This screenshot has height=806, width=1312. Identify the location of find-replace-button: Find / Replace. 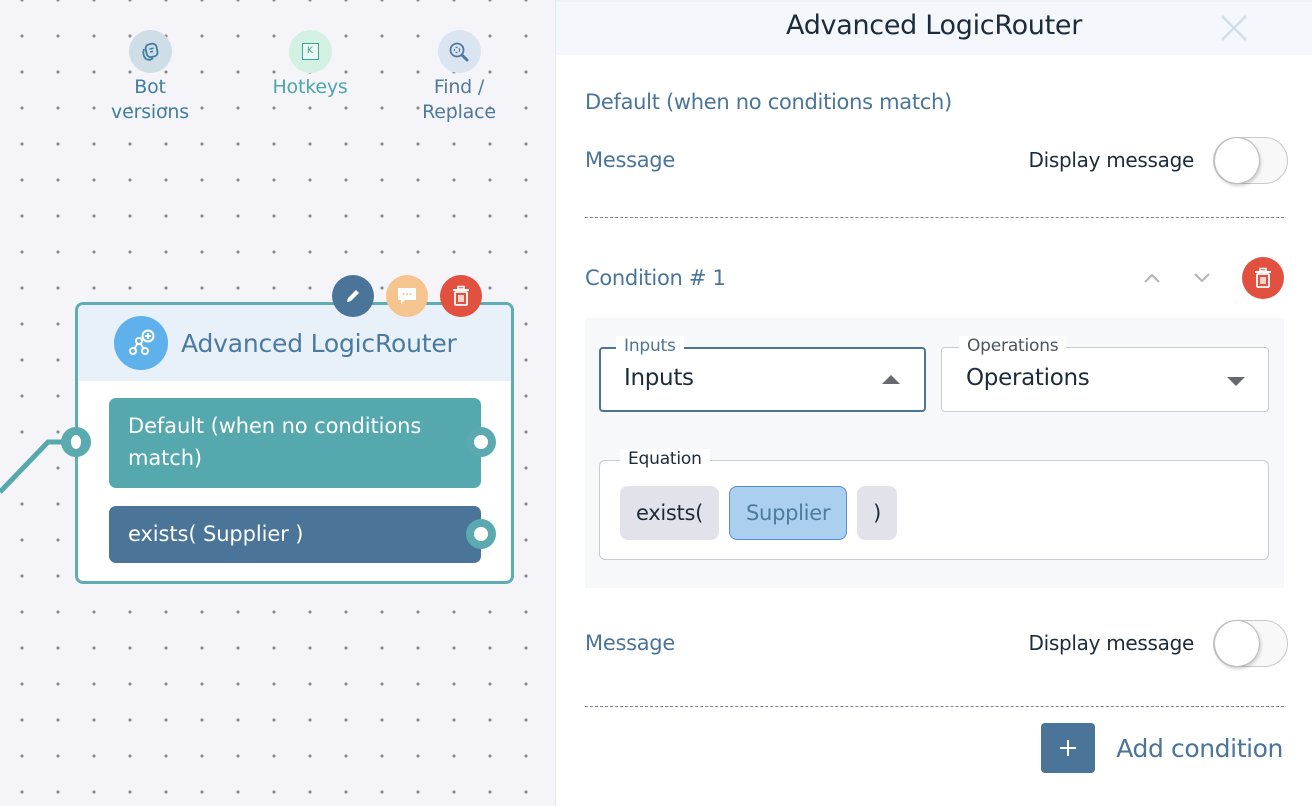
(459, 77).